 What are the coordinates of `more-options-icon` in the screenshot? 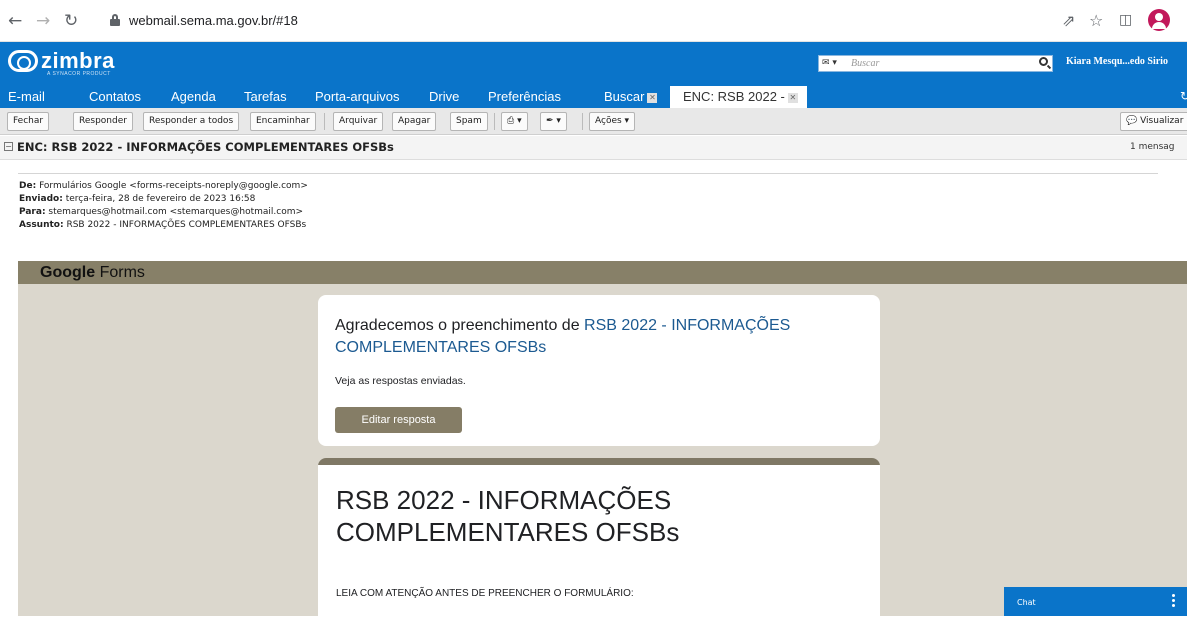 It's located at (1173, 601).